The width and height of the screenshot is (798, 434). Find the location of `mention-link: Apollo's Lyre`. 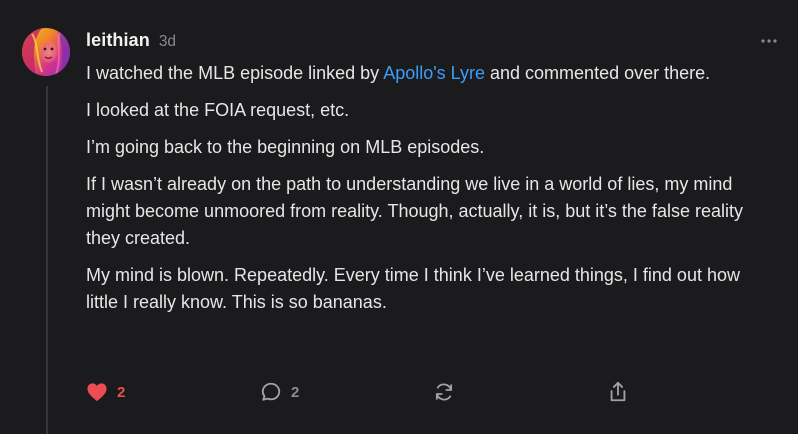

mention-link: Apollo's Lyre is located at coordinates (434, 73).